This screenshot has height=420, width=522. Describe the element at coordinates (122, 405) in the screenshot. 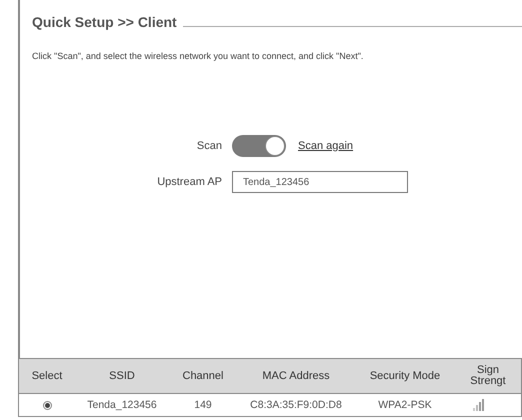

I see `table-cell: Tenda_123456` at that location.